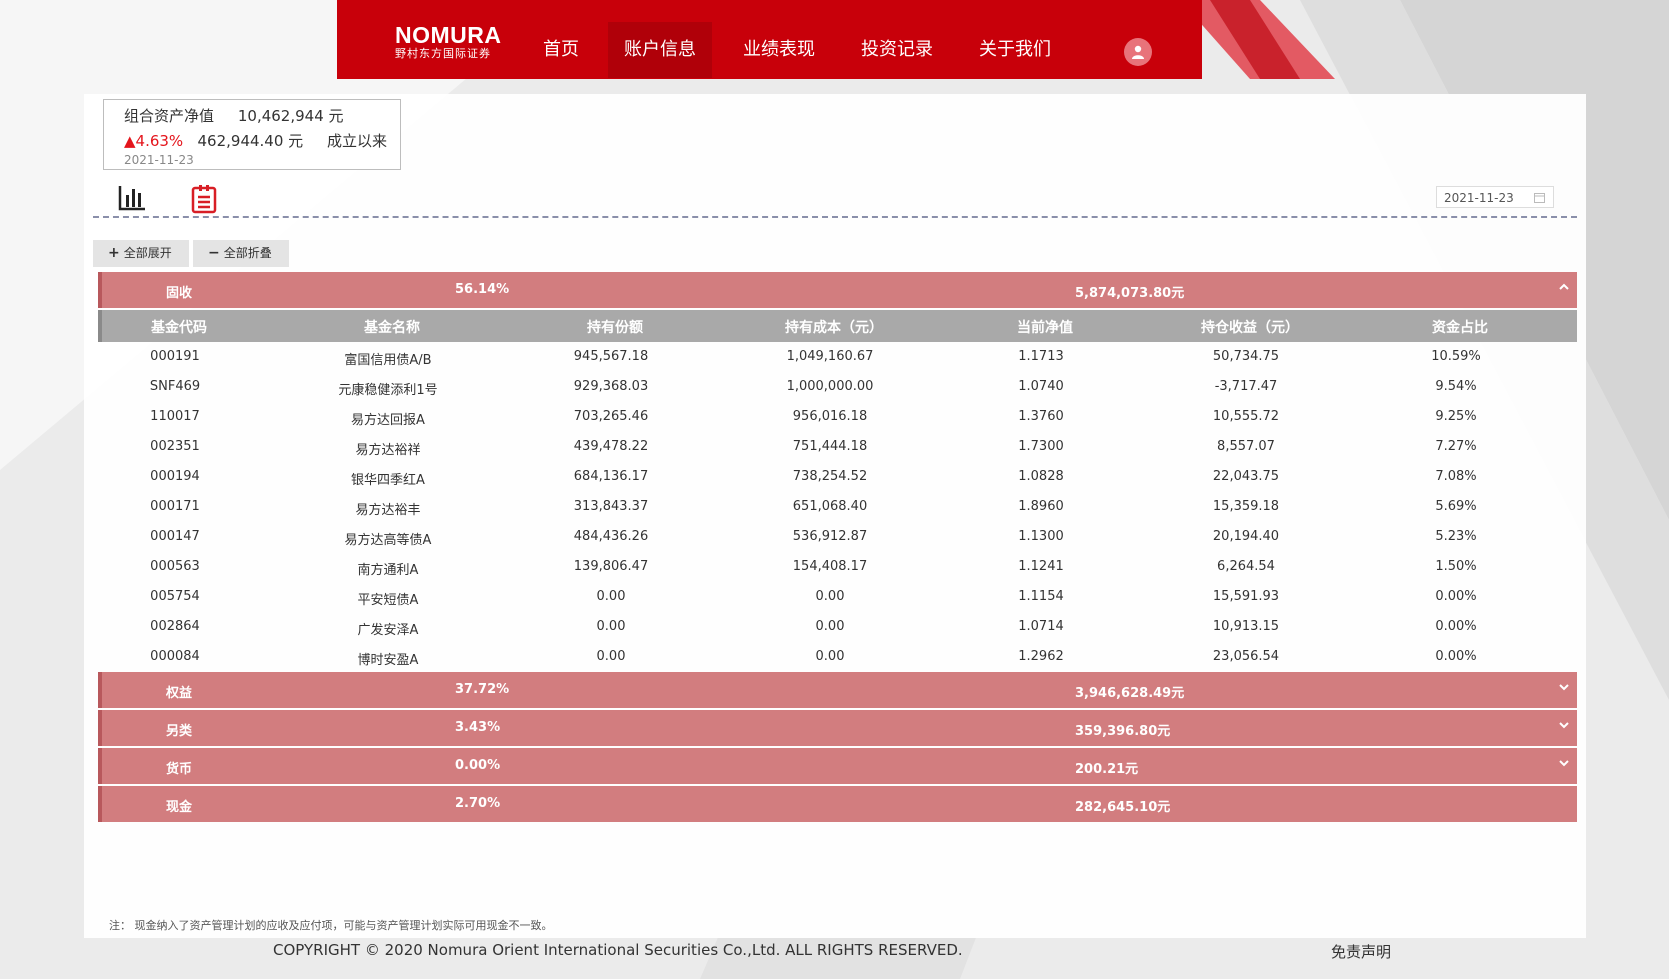 Image resolution: width=1669 pixels, height=979 pixels. Describe the element at coordinates (1123, 807) in the screenshot. I see `group-amount: 282,645.10元` at that location.